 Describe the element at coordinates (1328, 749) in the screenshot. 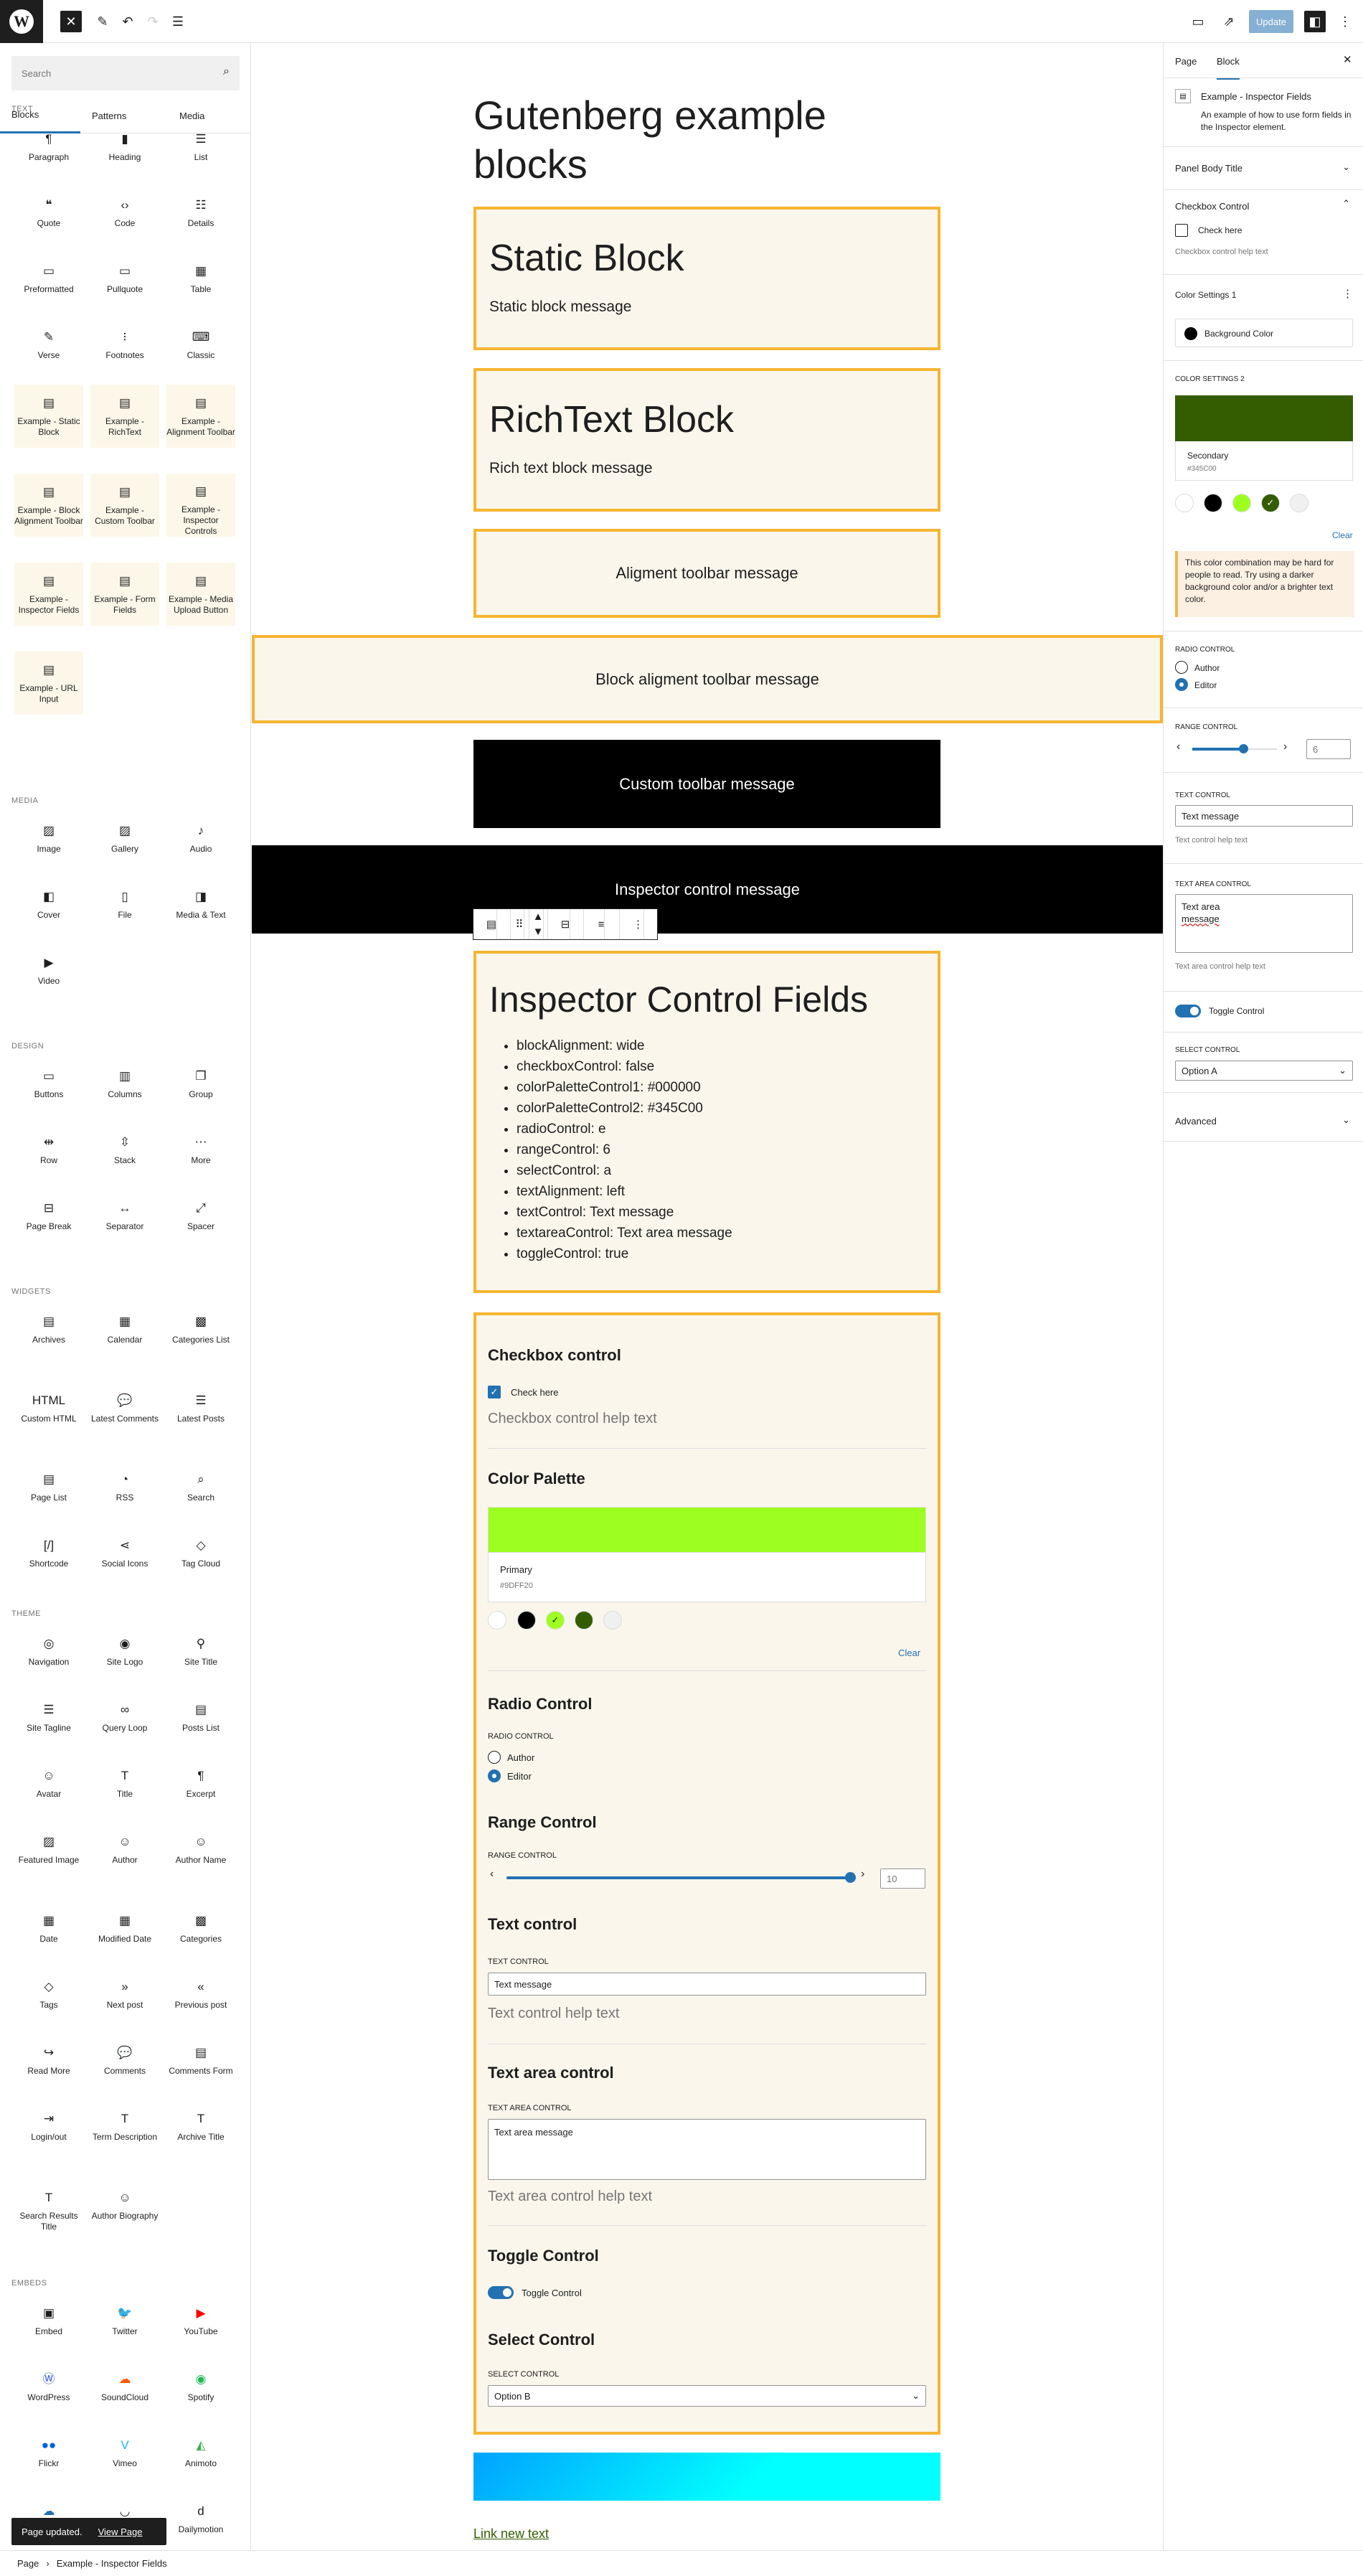

I see `sidebar-range-number: 6` at that location.